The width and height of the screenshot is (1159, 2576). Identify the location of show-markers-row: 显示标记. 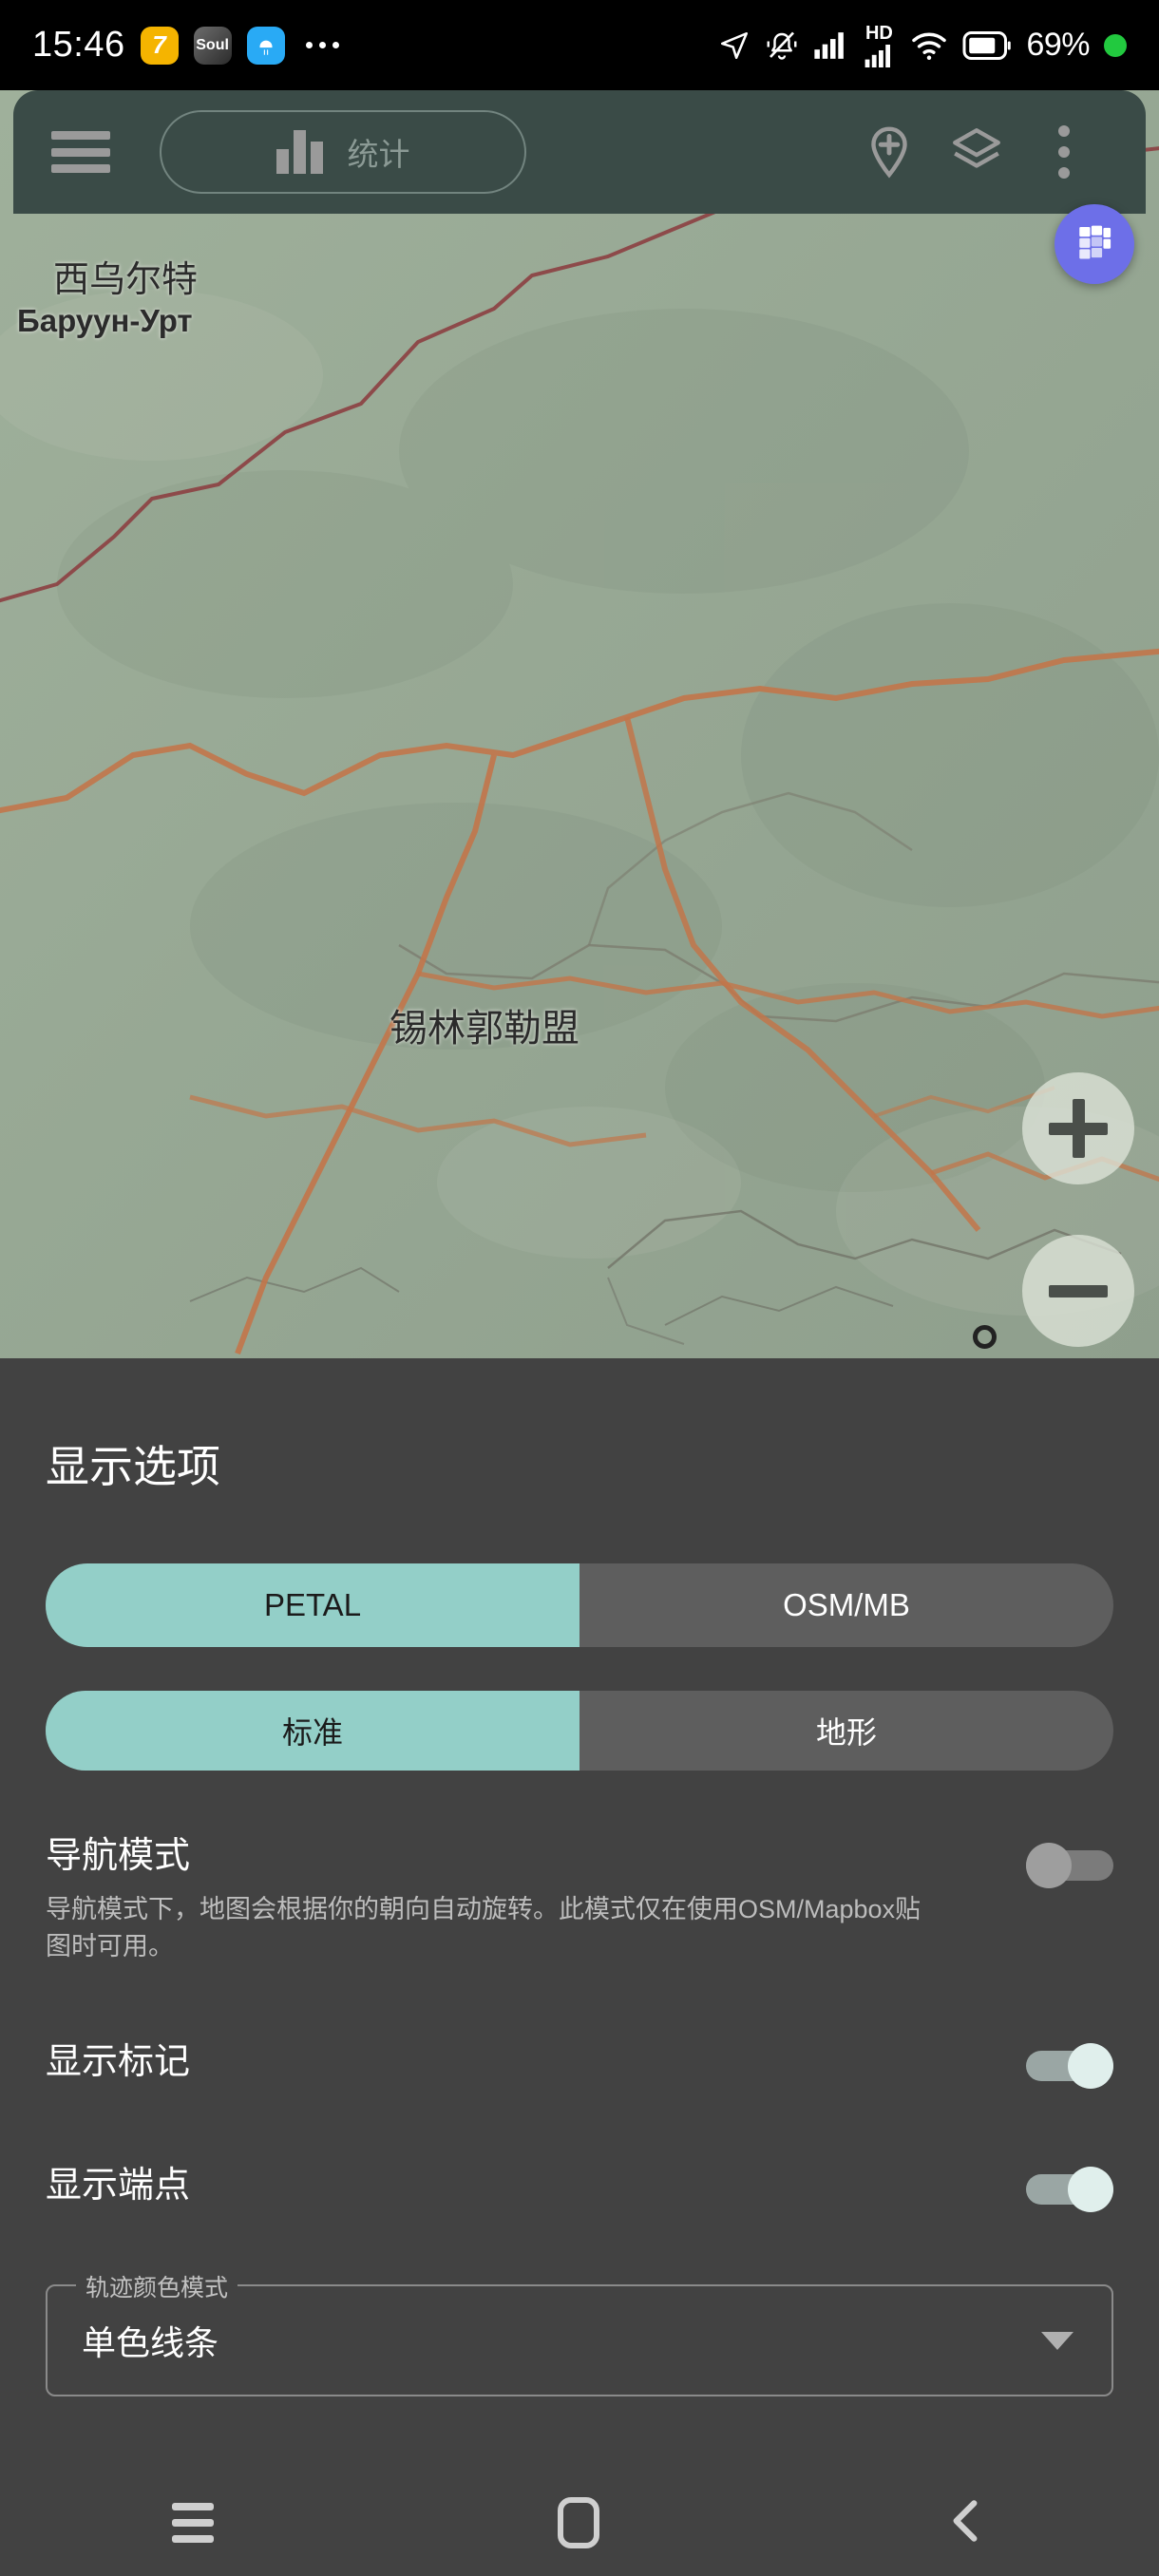
(579, 2058).